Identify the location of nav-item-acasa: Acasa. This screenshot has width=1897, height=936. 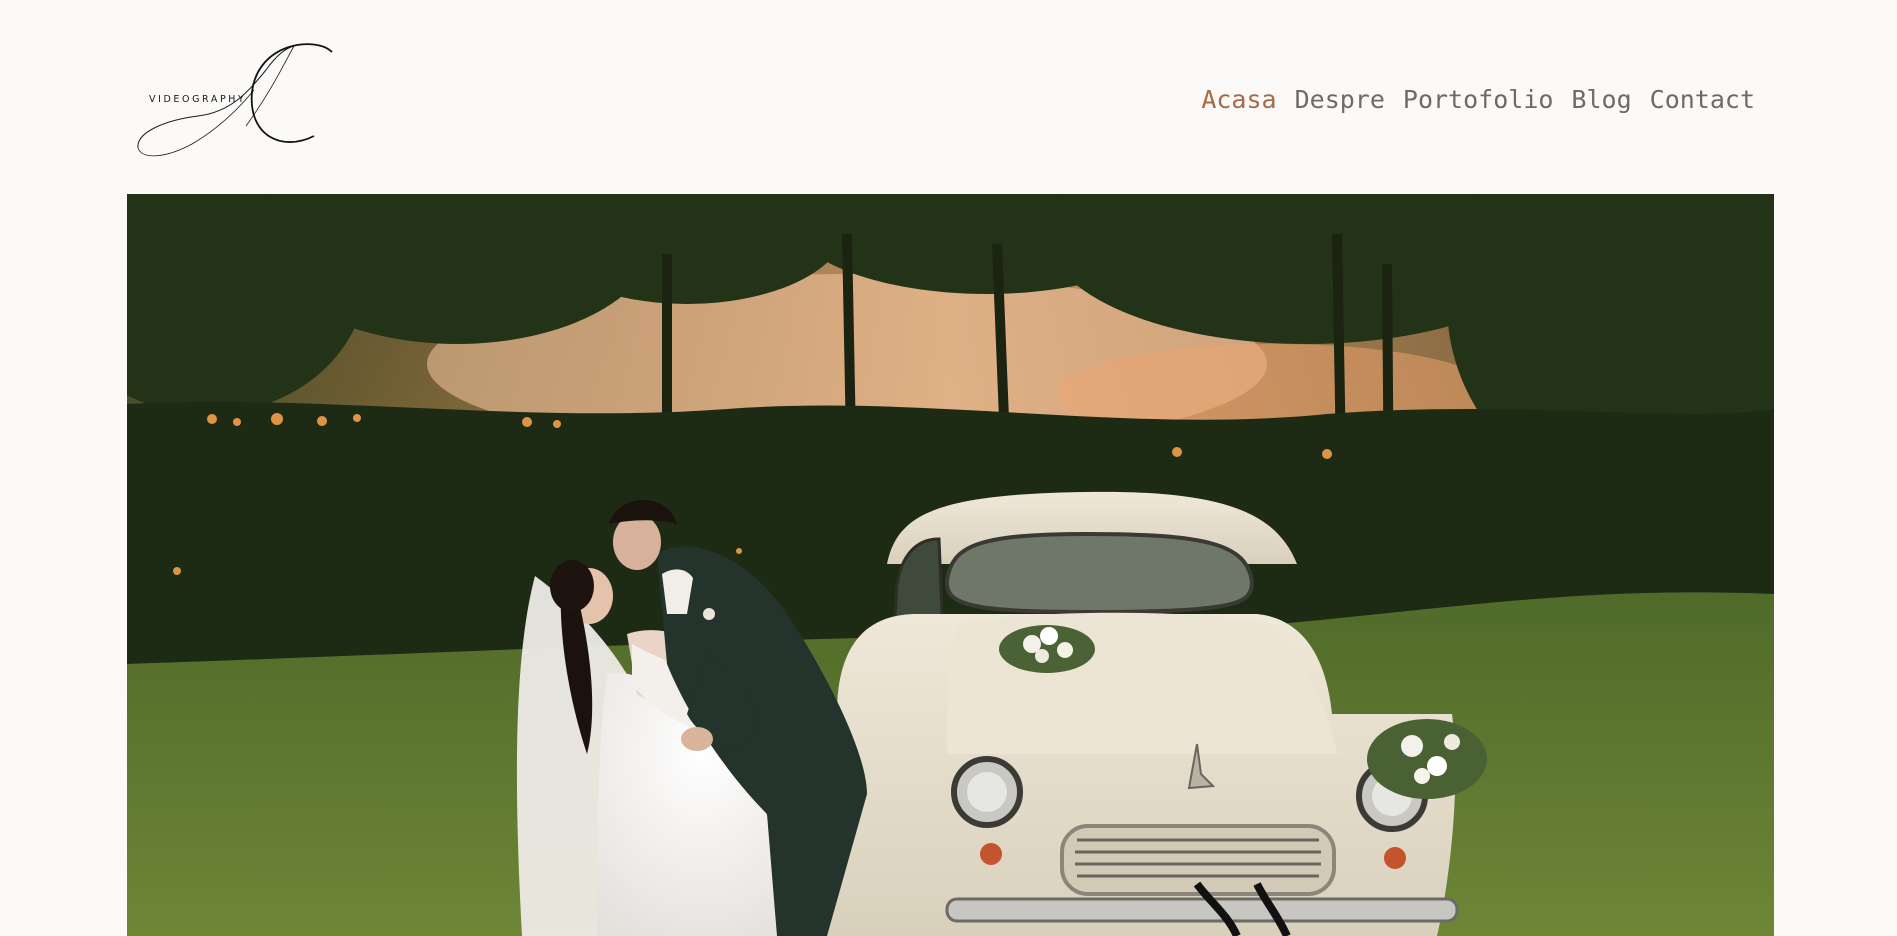
(1238, 100).